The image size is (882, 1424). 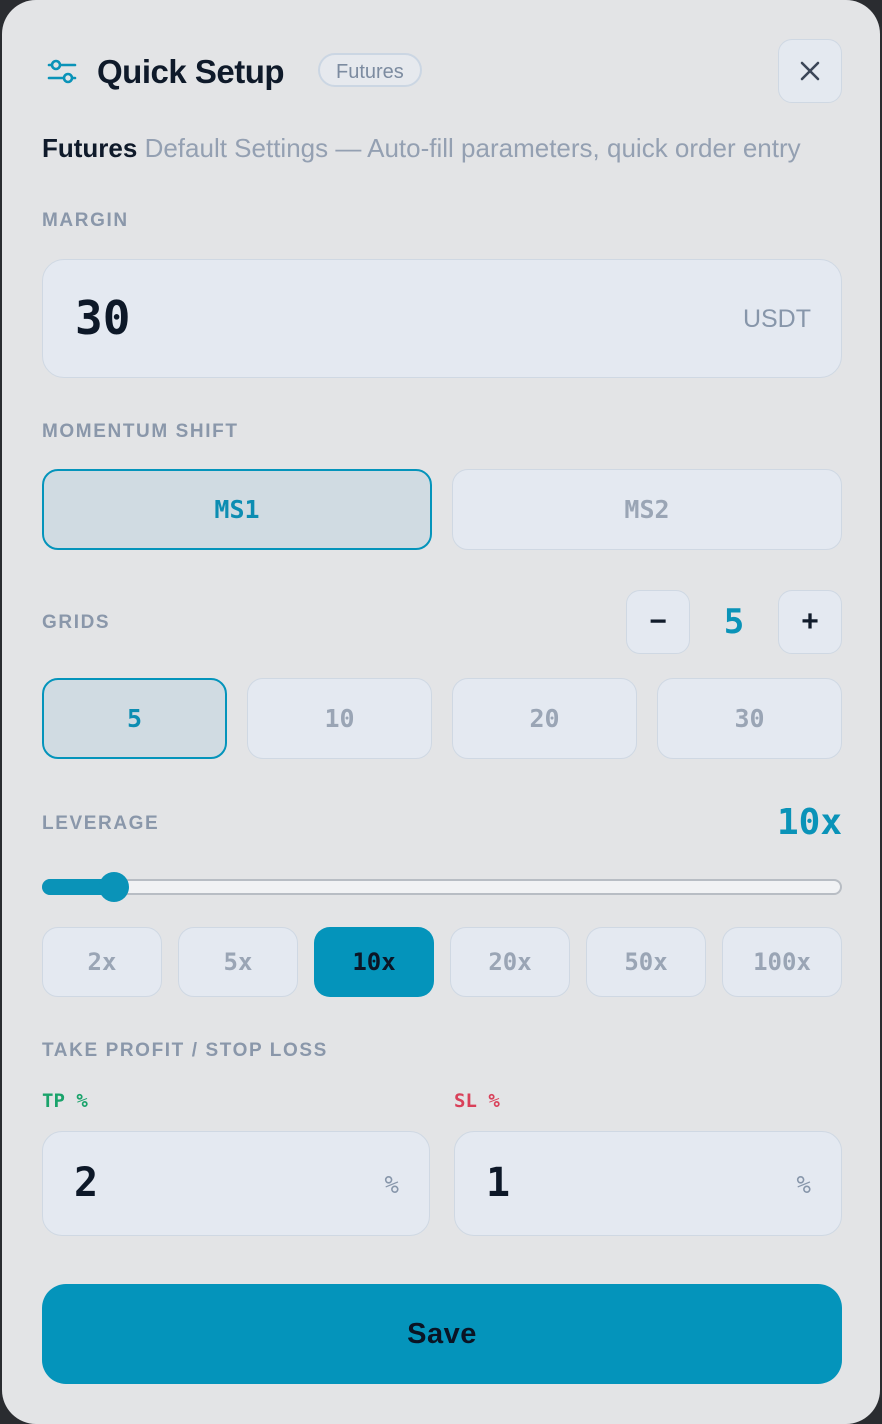 I want to click on subtitle-market: Futures, so click(x=90, y=148).